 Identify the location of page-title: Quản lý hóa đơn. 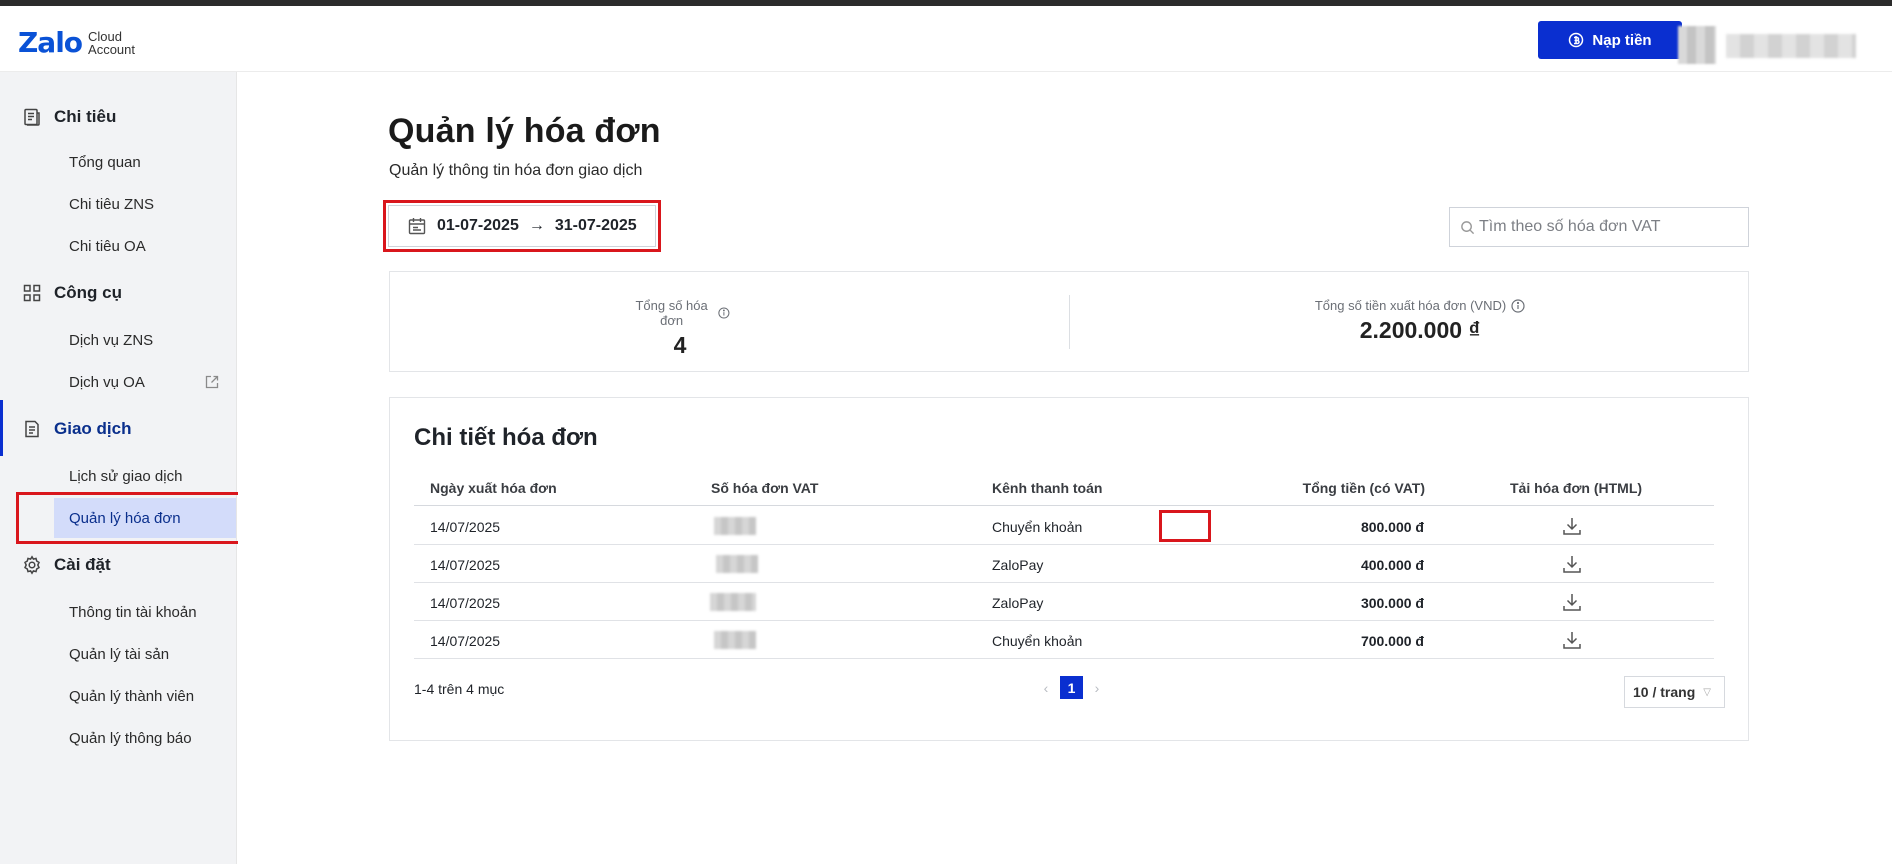
(524, 131).